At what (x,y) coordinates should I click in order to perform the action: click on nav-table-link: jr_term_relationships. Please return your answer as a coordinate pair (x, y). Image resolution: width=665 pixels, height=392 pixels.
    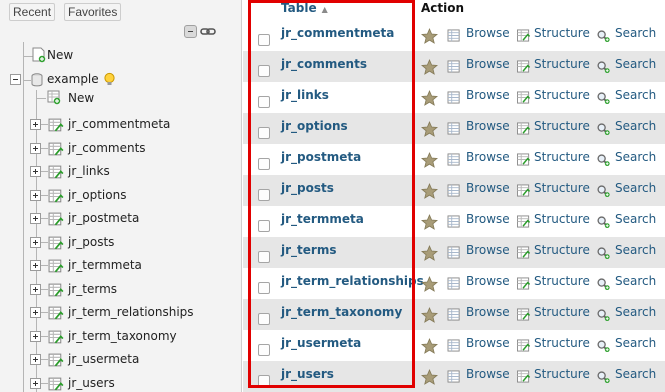
    Looking at the image, I should click on (131, 312).